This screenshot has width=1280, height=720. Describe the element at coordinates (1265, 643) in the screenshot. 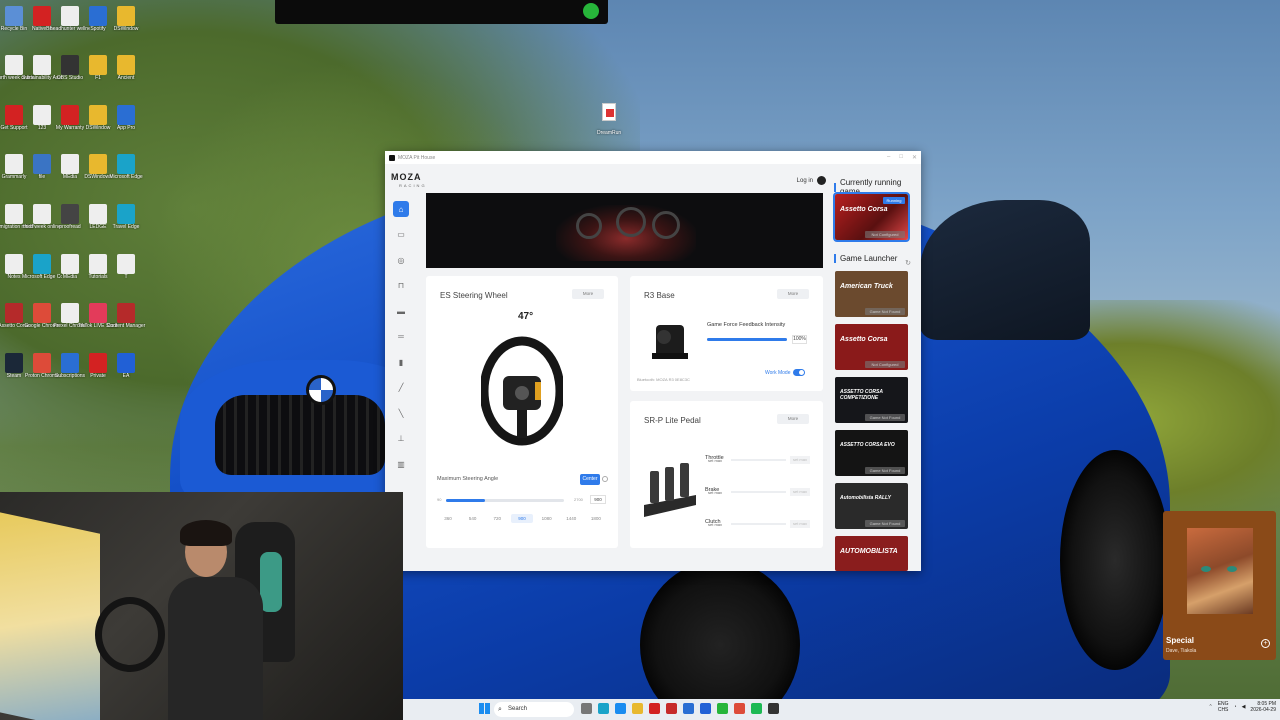

I see `add-icon: +` at that location.